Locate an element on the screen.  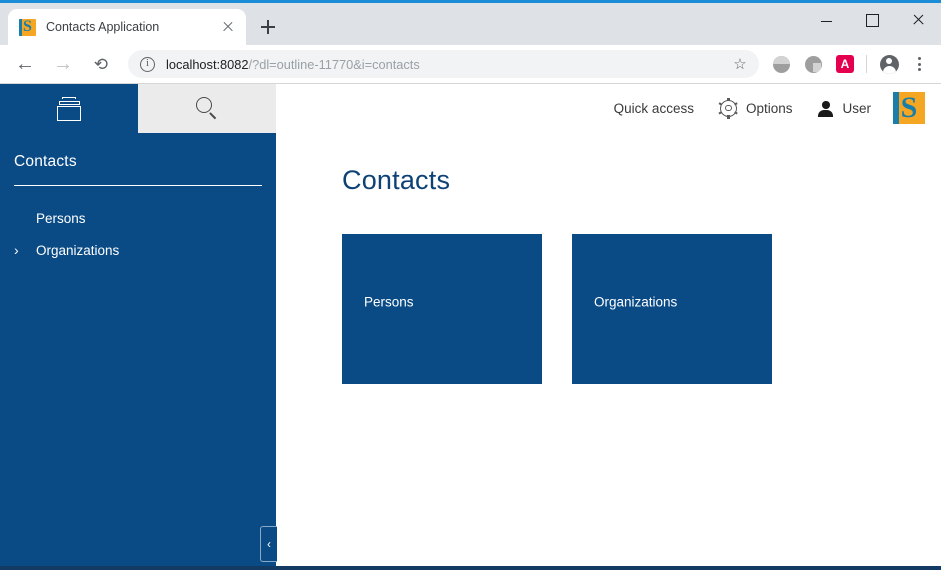
sidebar-item-label: Organizations is located at coordinates (78, 250).